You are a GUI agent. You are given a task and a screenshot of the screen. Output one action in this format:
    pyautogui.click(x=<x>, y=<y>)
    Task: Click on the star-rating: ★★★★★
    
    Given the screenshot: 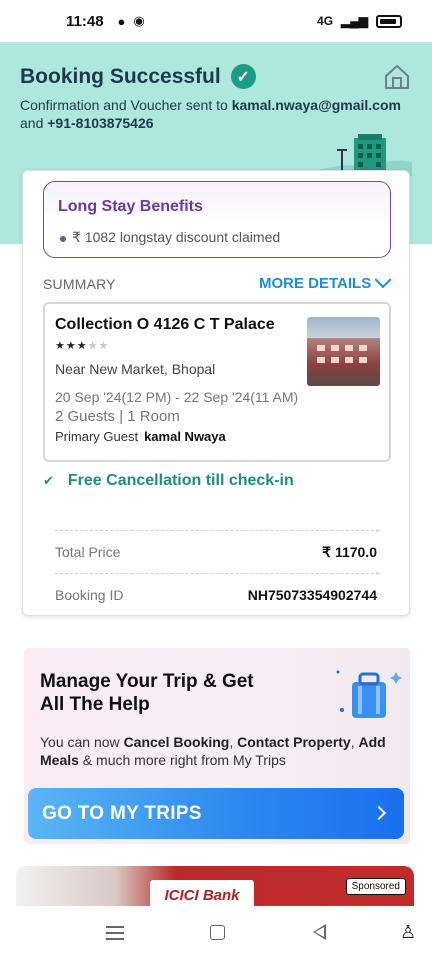 What is the action you would take?
    pyautogui.click(x=82, y=345)
    